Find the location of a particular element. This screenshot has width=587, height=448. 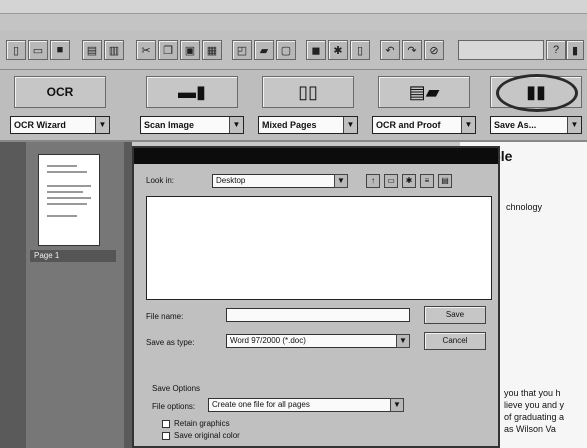

desktop-icon: ▭ is located at coordinates (391, 181).